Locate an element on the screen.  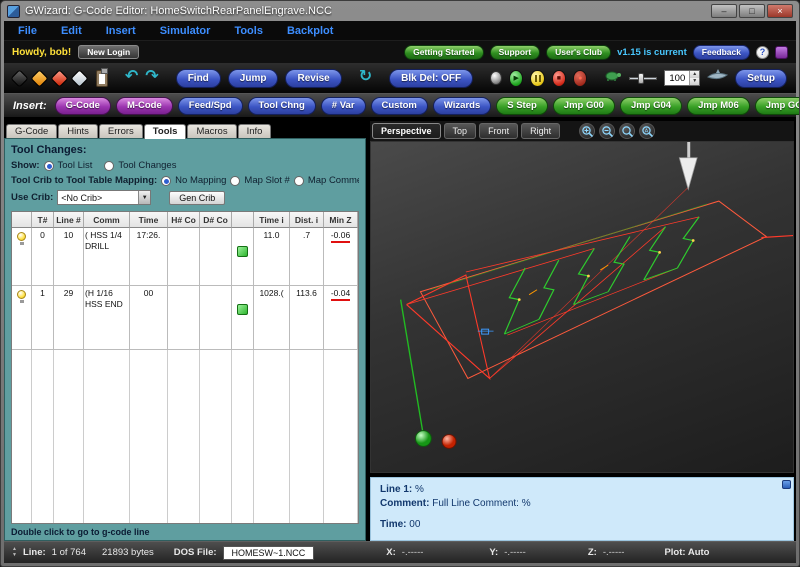
jmp-goto-button: Jmp GOTO is located at coordinates (776, 105).